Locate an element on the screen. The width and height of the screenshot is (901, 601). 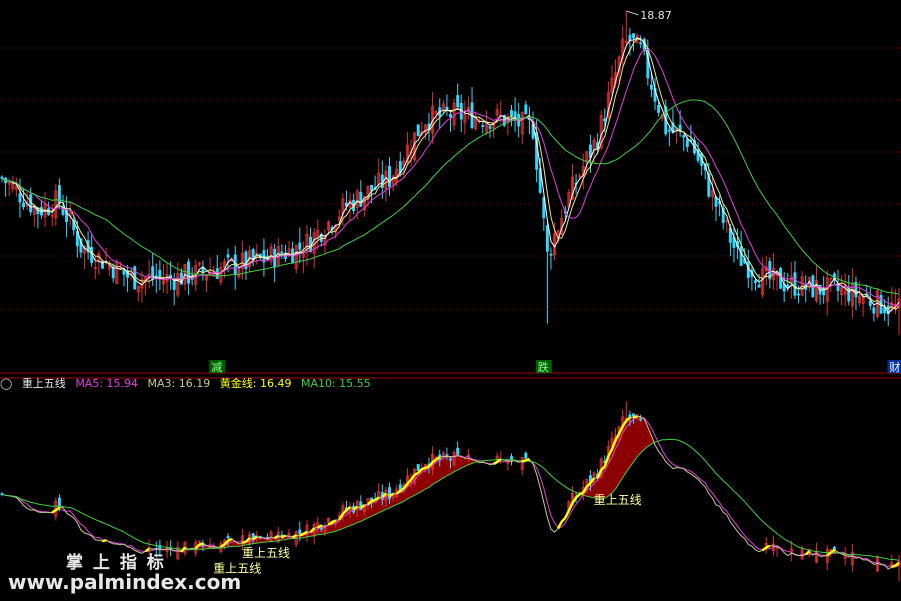
indicator-title-icon: ◯ is located at coordinates (6, 383).